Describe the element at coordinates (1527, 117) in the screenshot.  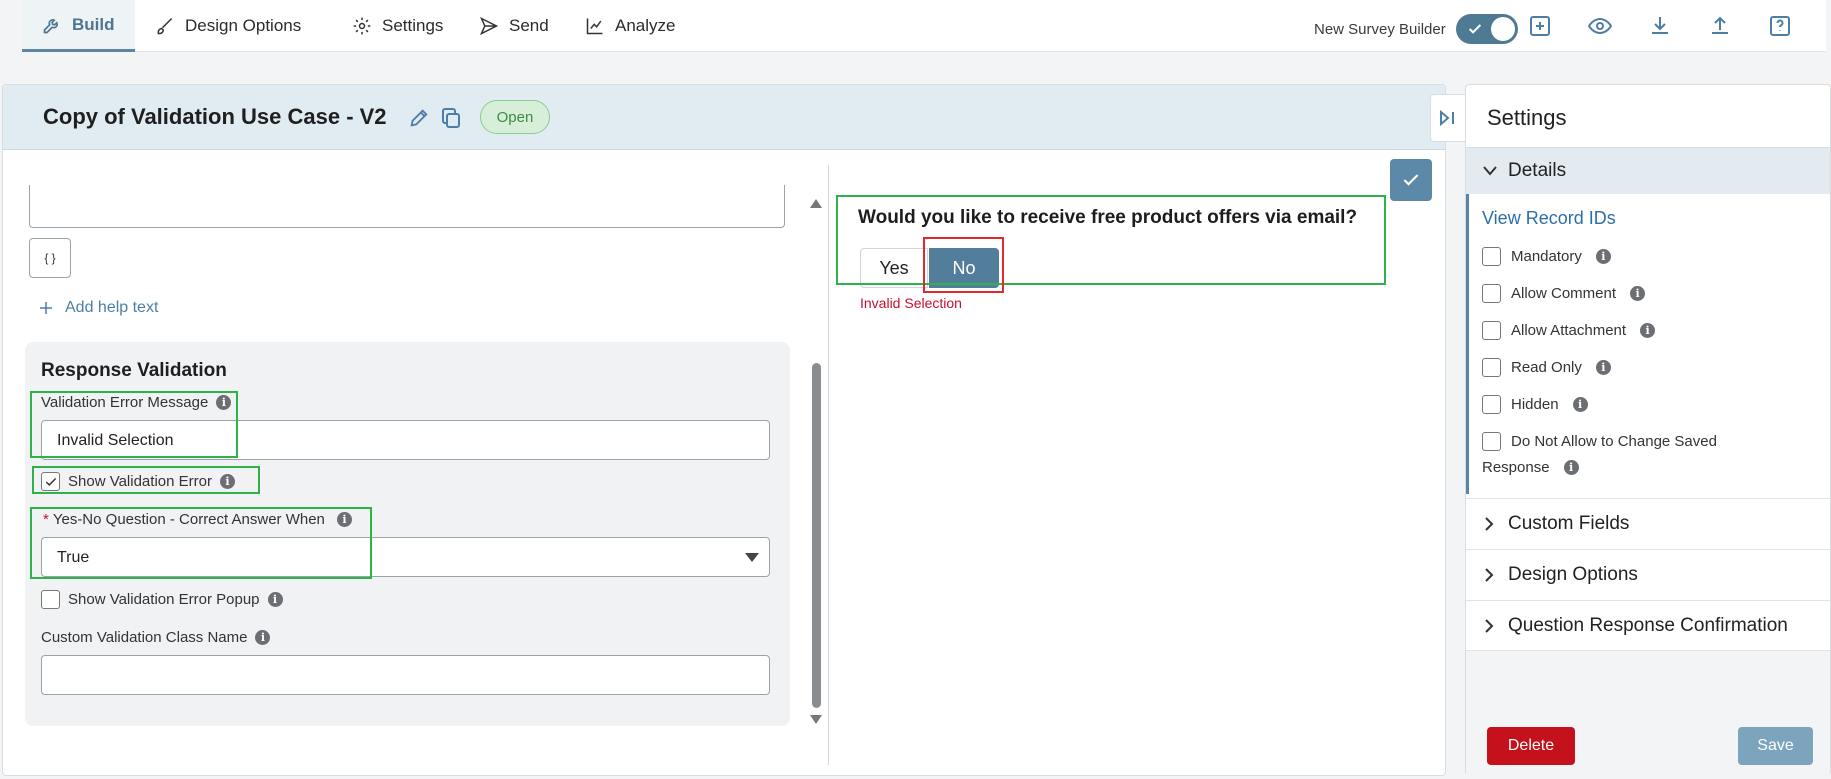
I see `settings-title: Settings` at that location.